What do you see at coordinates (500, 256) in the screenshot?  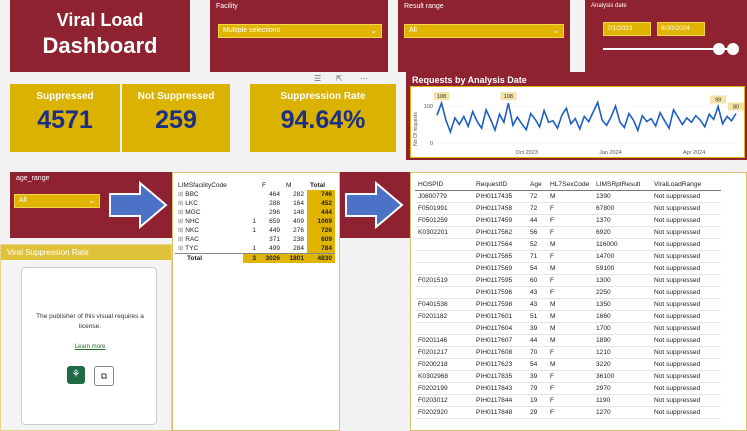 I see `detail-cell-requestid: PIH0117565` at bounding box center [500, 256].